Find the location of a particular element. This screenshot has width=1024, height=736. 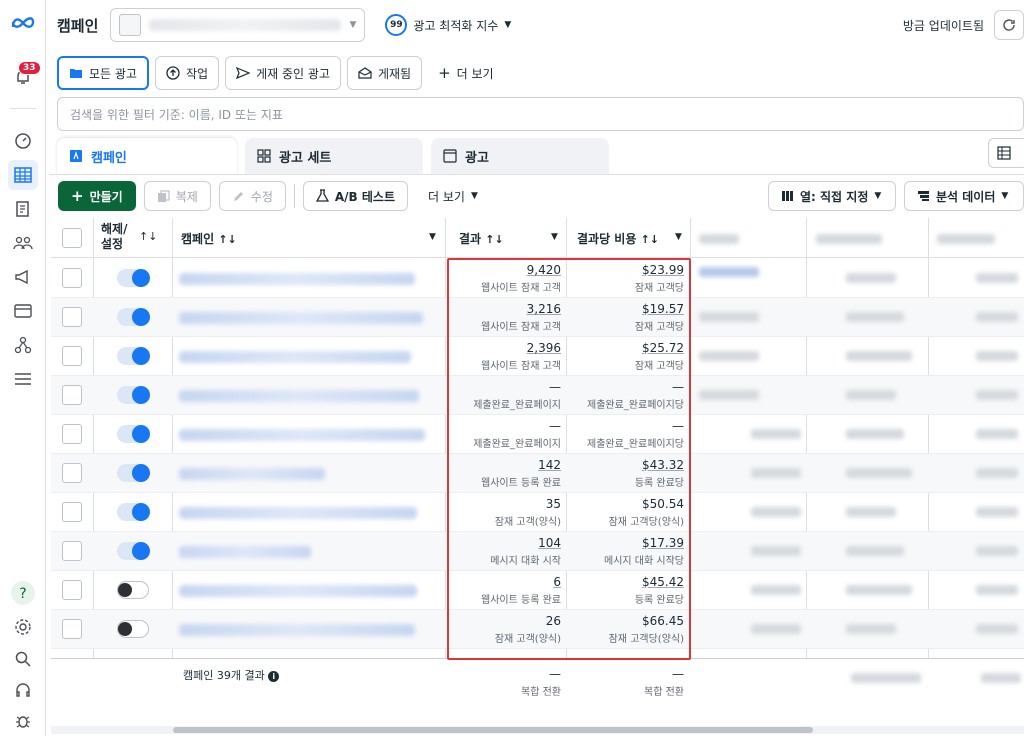

ad-account-selector: ▼ is located at coordinates (238, 25).